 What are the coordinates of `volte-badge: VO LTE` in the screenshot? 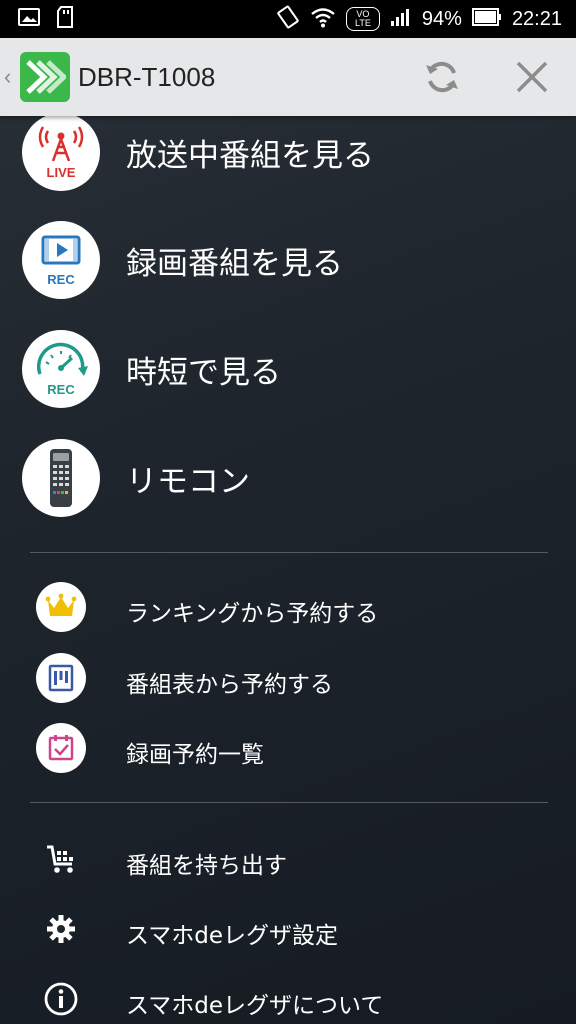 It's located at (362, 19).